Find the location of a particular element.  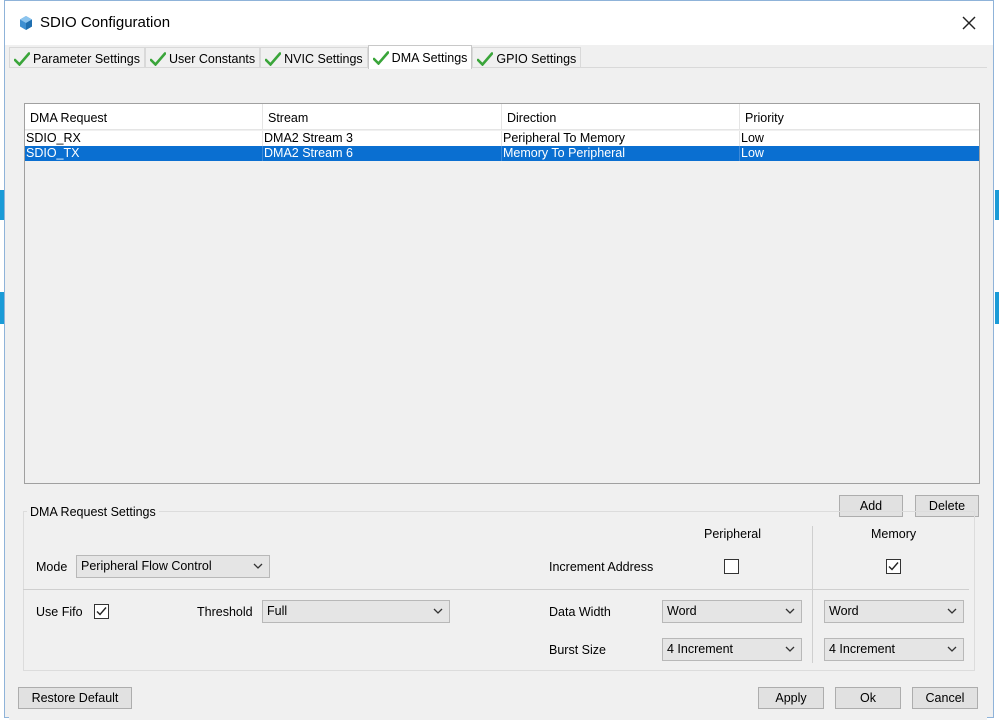

cell-dma-request: SDIO_RX is located at coordinates (144, 138).